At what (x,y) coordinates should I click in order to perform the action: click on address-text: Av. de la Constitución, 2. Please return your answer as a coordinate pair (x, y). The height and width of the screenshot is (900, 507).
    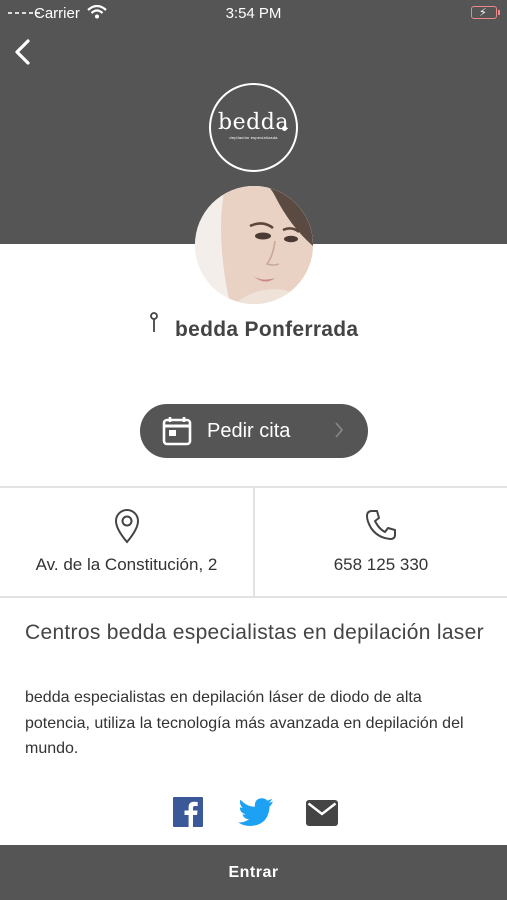
    Looking at the image, I should click on (126, 564).